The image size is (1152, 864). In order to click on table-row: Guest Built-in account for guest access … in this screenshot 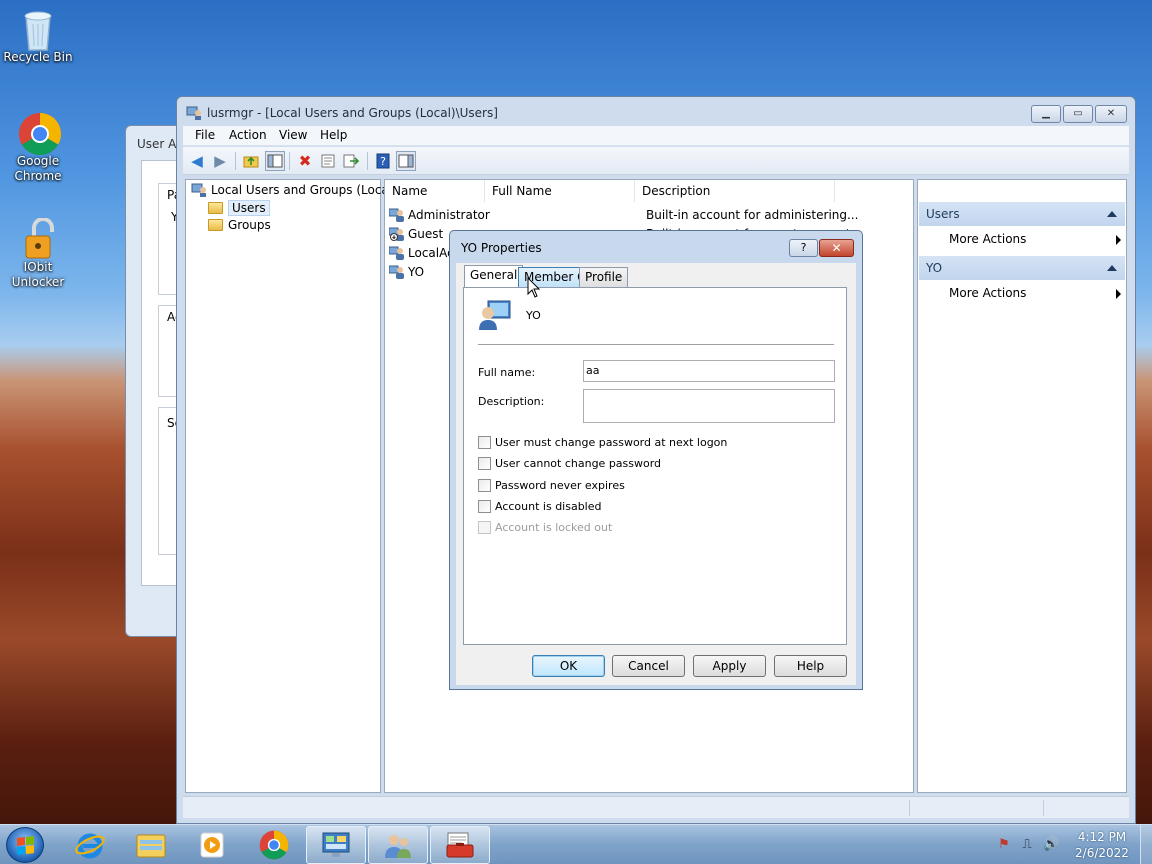, I will do `click(625, 233)`.